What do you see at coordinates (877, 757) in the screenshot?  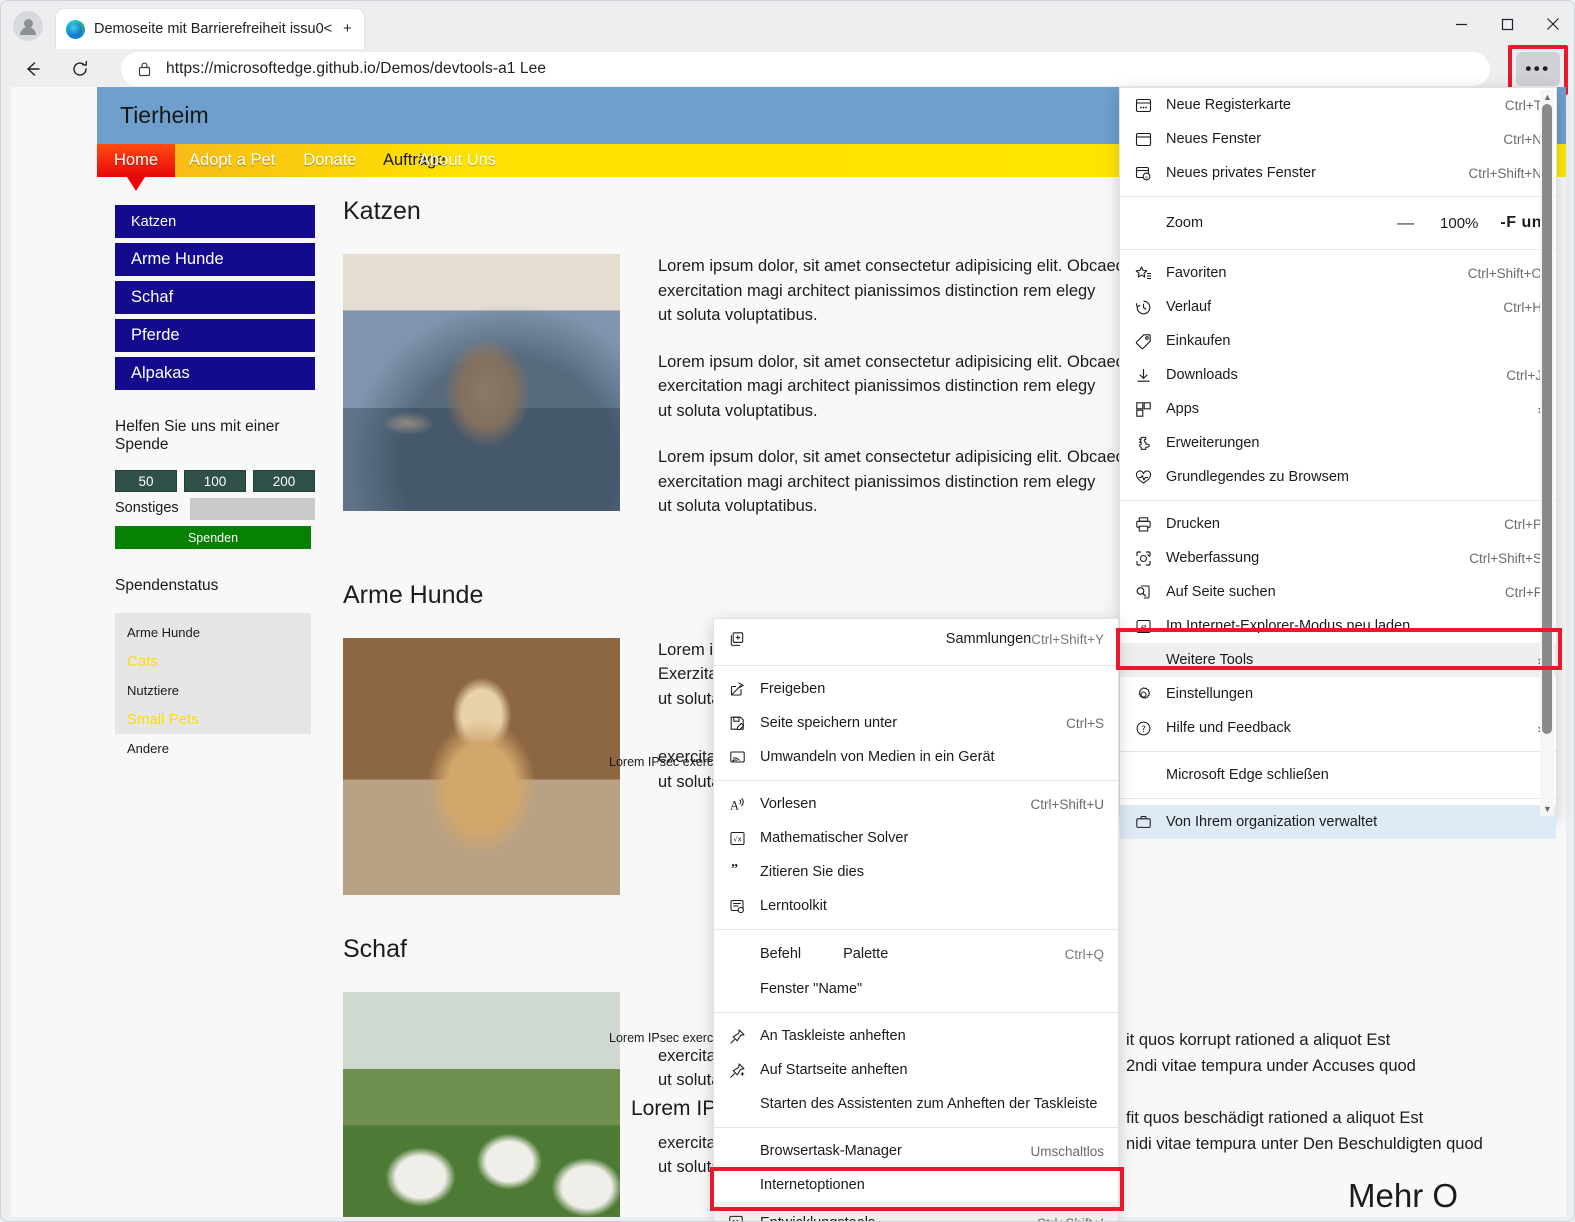 I see `submenu-item-label: Umwandeln von Medien in ein Gerät` at bounding box center [877, 757].